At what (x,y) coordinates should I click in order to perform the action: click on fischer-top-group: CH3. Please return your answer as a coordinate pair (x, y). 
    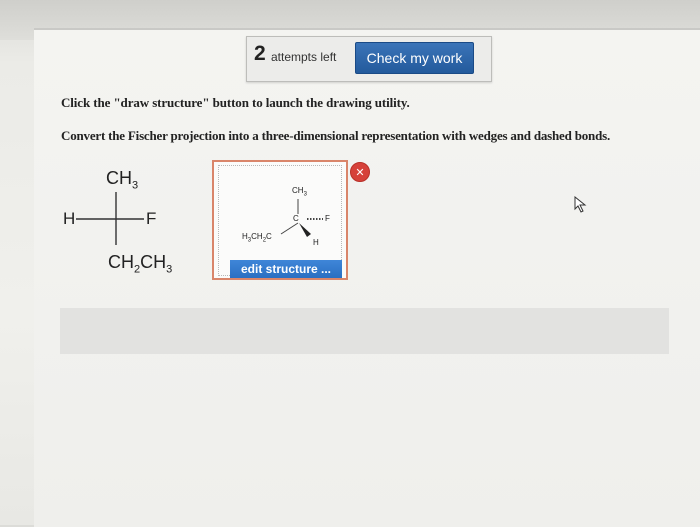
    Looking at the image, I should click on (122, 180).